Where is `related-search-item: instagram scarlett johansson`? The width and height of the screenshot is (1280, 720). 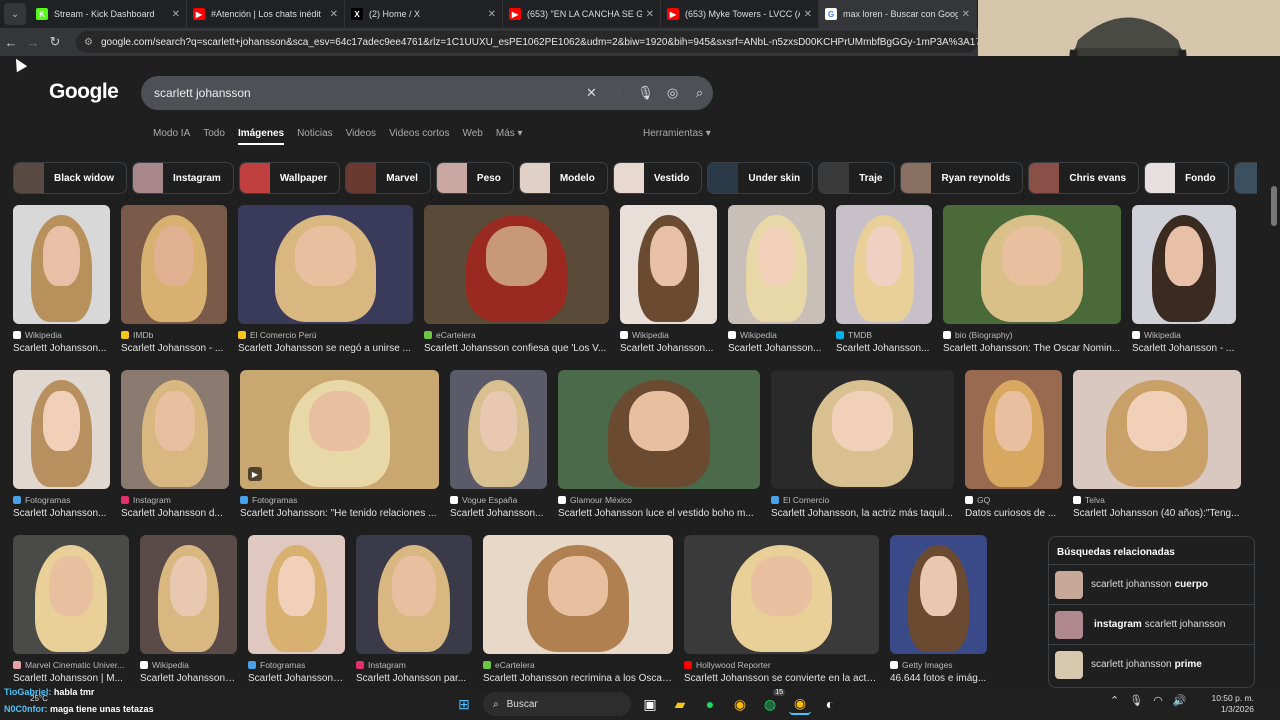 related-search-item: instagram scarlett johansson is located at coordinates (1151, 624).